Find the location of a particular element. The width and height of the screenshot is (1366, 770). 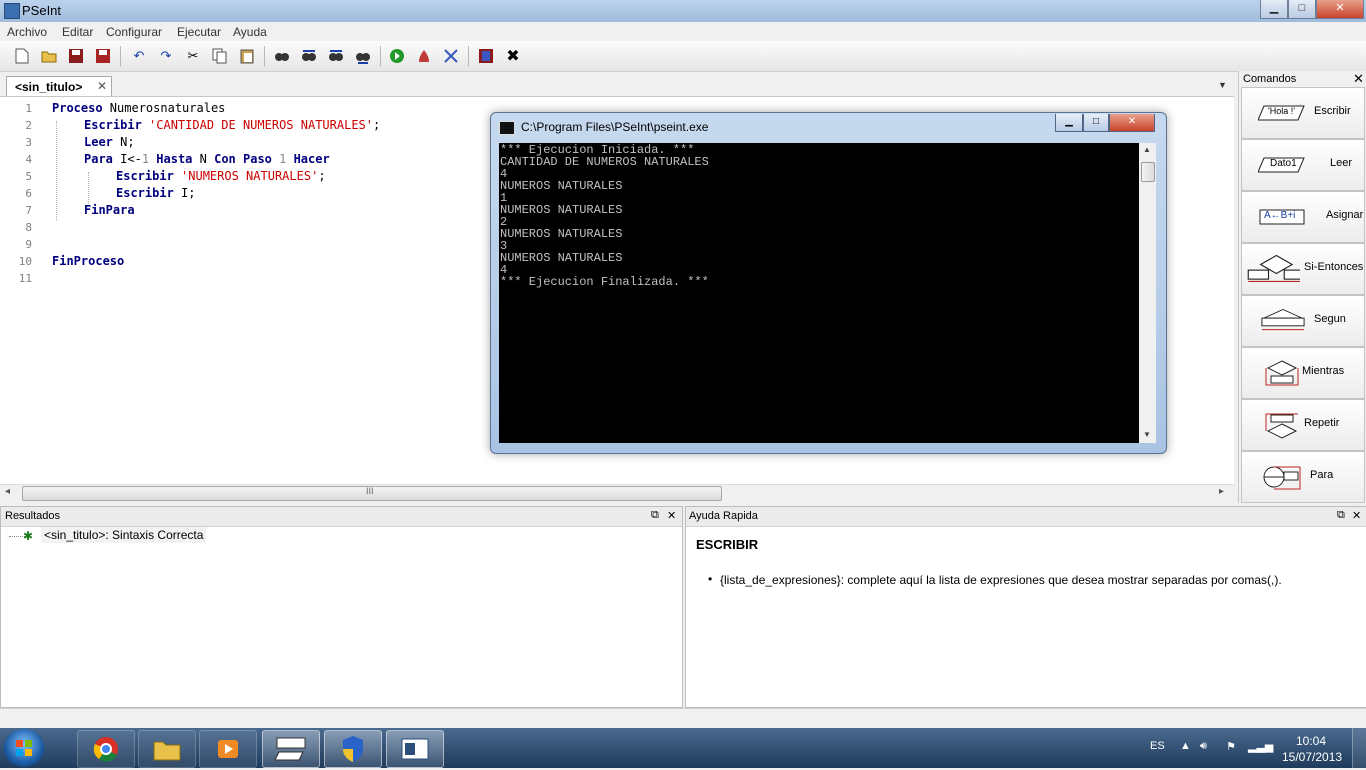

close-icon: ✖ is located at coordinates (513, 56).